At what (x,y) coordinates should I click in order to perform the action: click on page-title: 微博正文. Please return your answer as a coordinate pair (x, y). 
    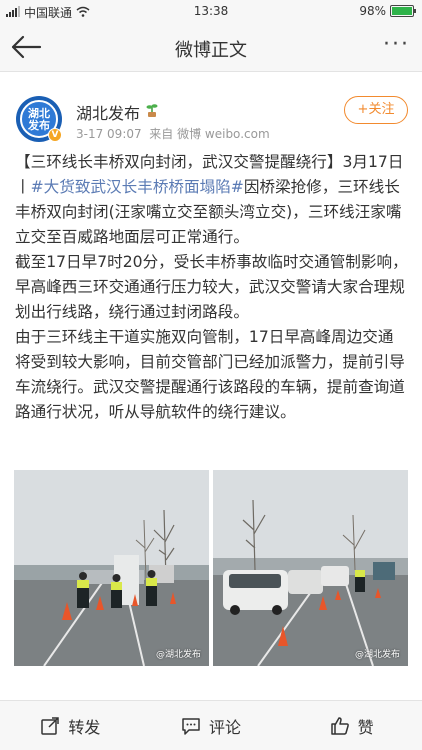
    Looking at the image, I should click on (211, 50).